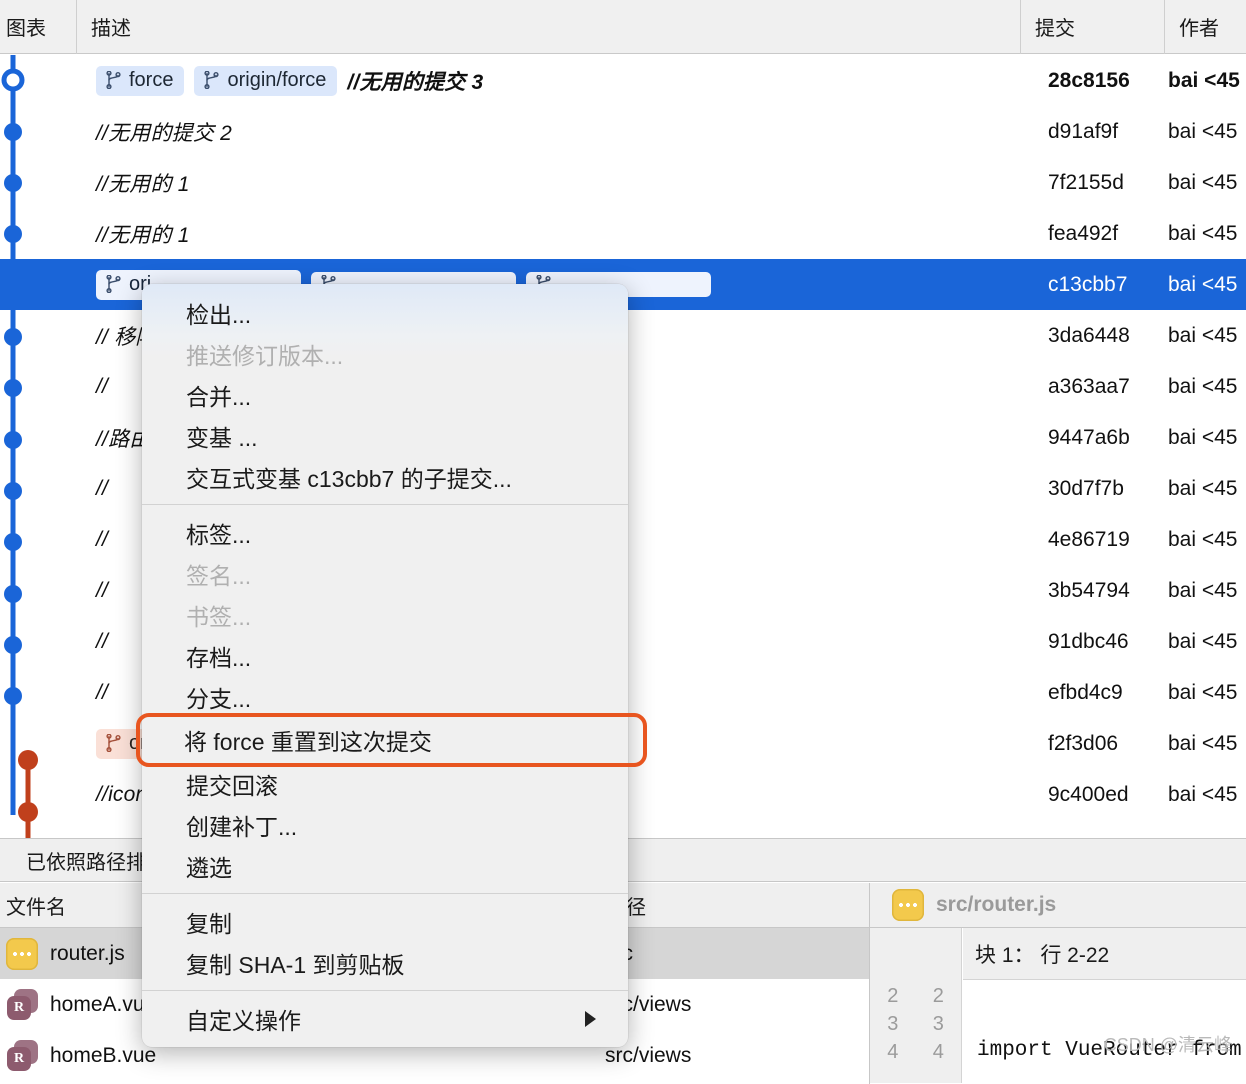 This screenshot has height=1084, width=1246. I want to click on context-menu-item: 提交回滚, so click(385, 783).